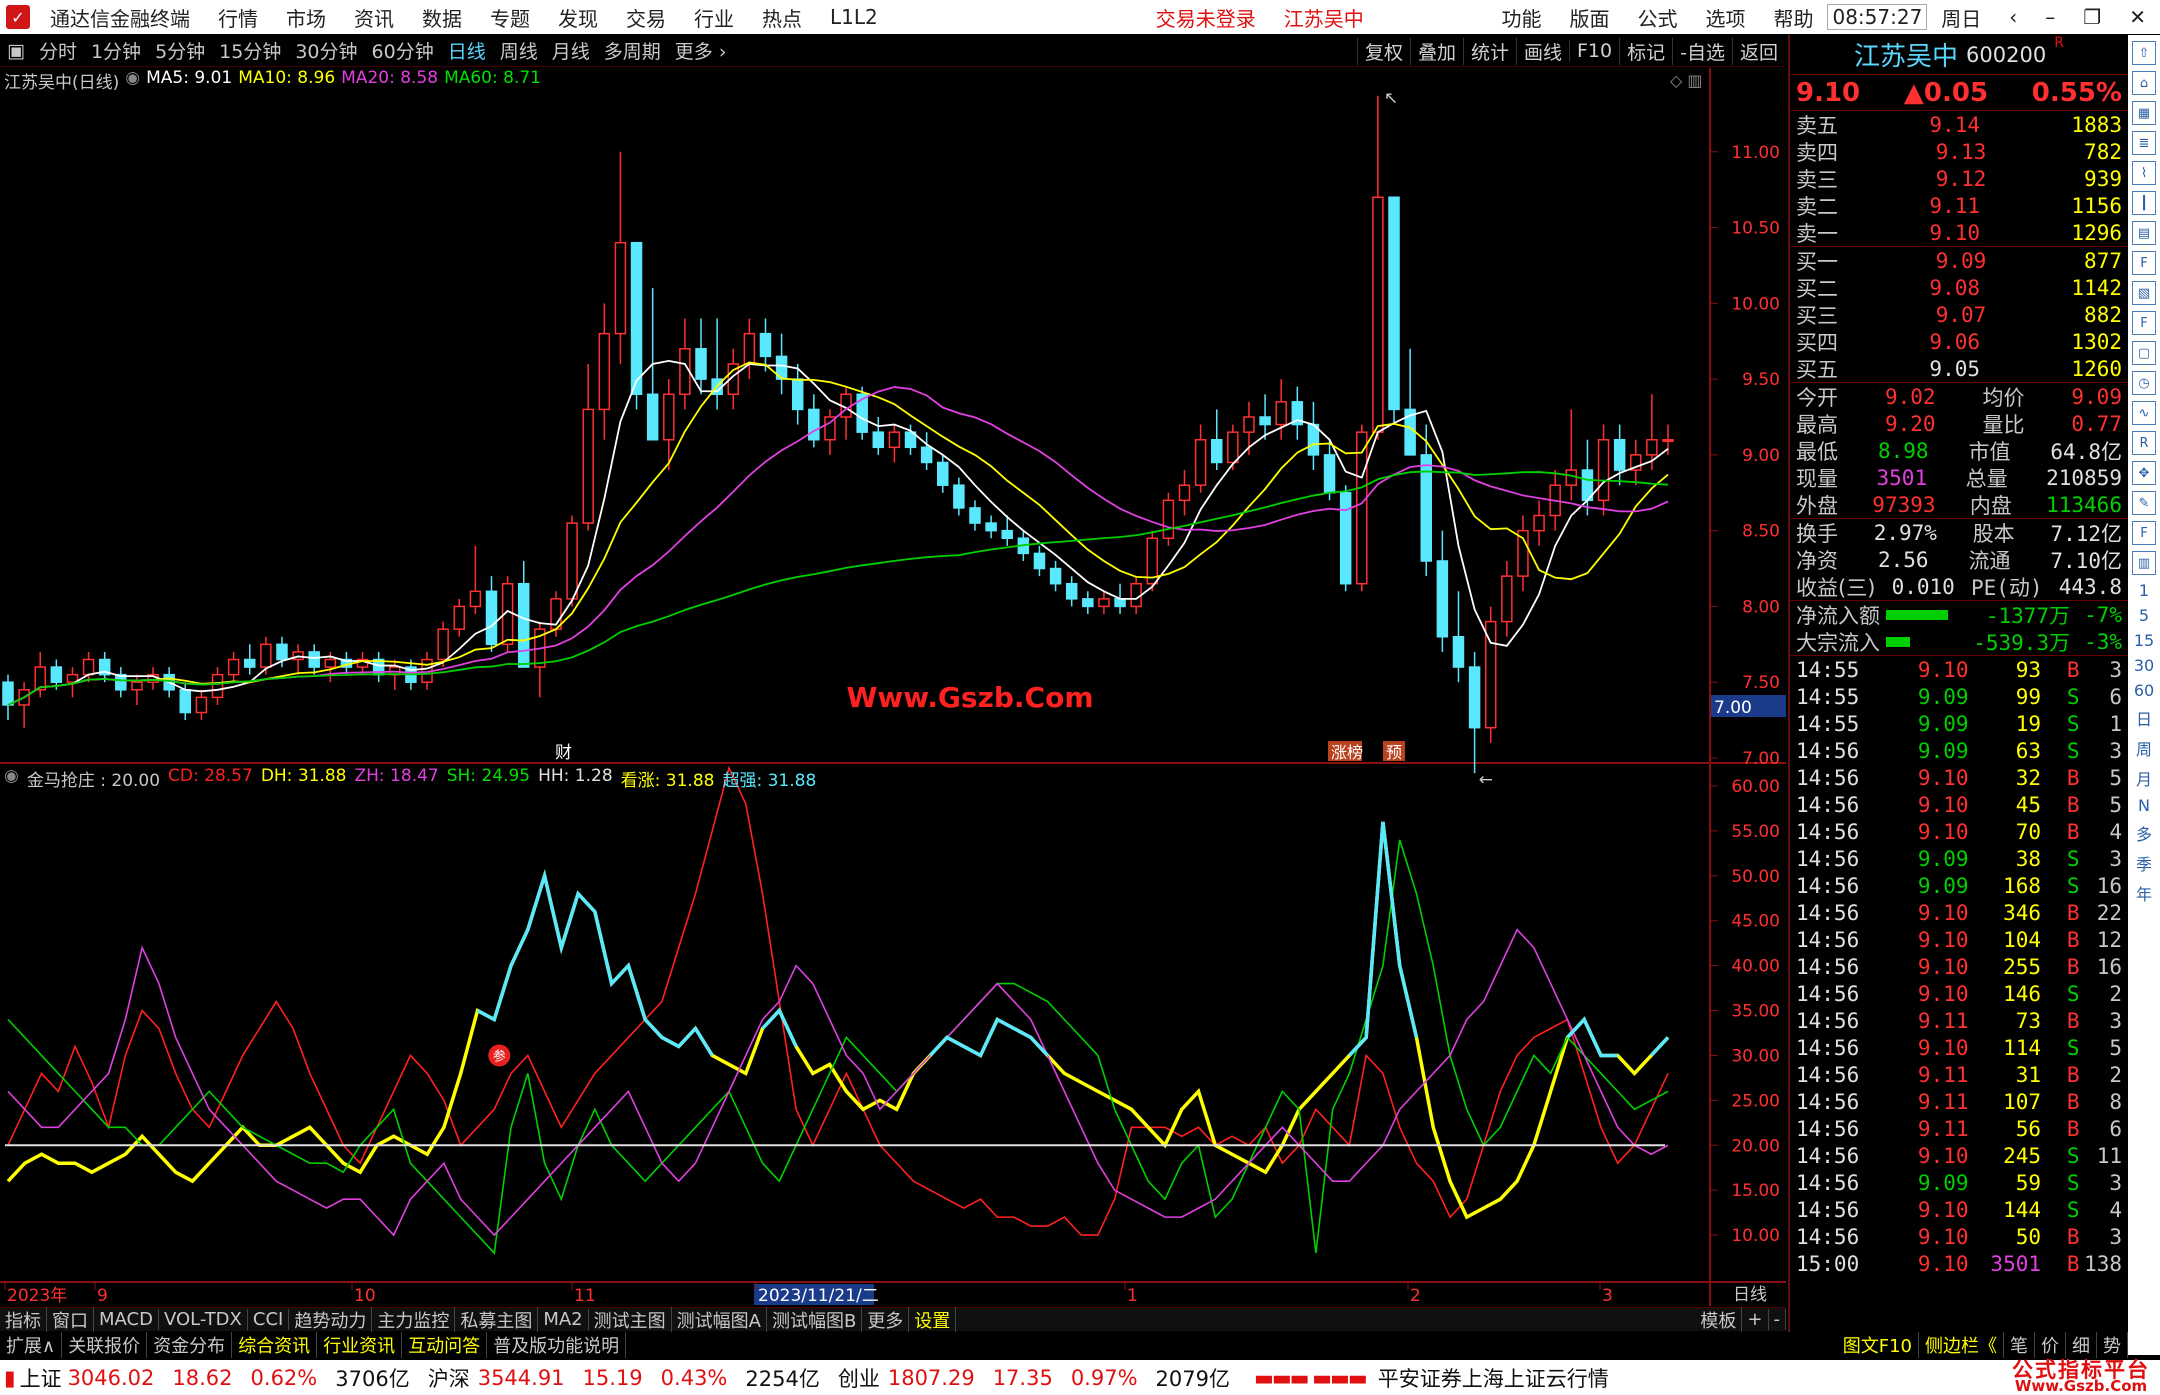 This screenshot has width=2160, height=1395. What do you see at coordinates (2092, 17) in the screenshot?
I see `restore-icon: ❐` at bounding box center [2092, 17].